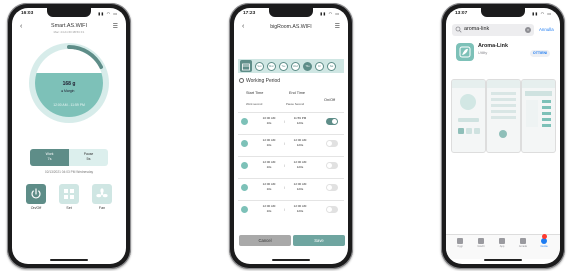 The width and height of the screenshot is (573, 271). I want to click on day-fri: Fri, so click(319, 66).